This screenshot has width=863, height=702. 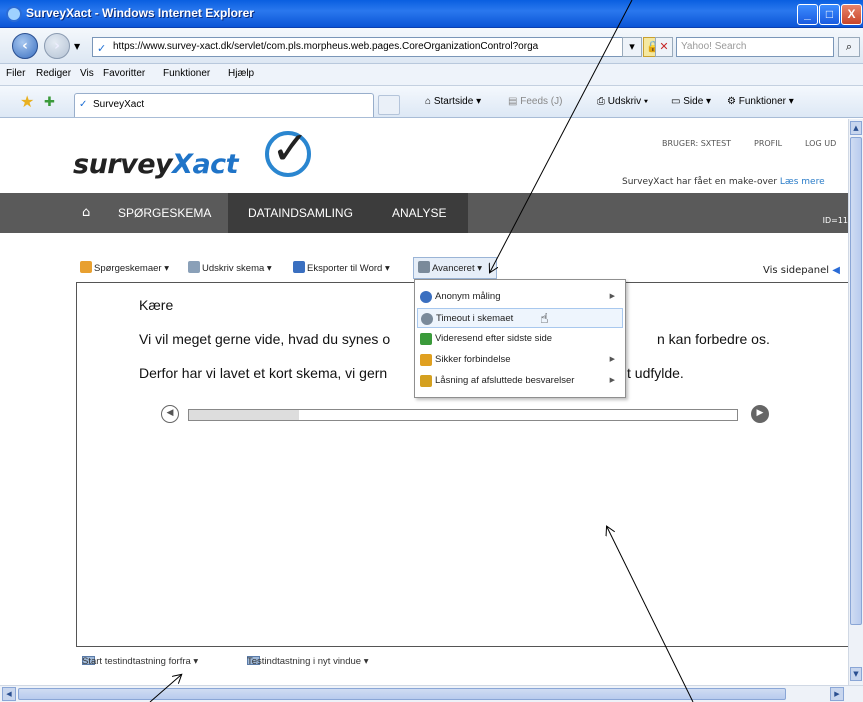 What do you see at coordinates (426, 360) in the screenshot?
I see `shield-icon` at bounding box center [426, 360].